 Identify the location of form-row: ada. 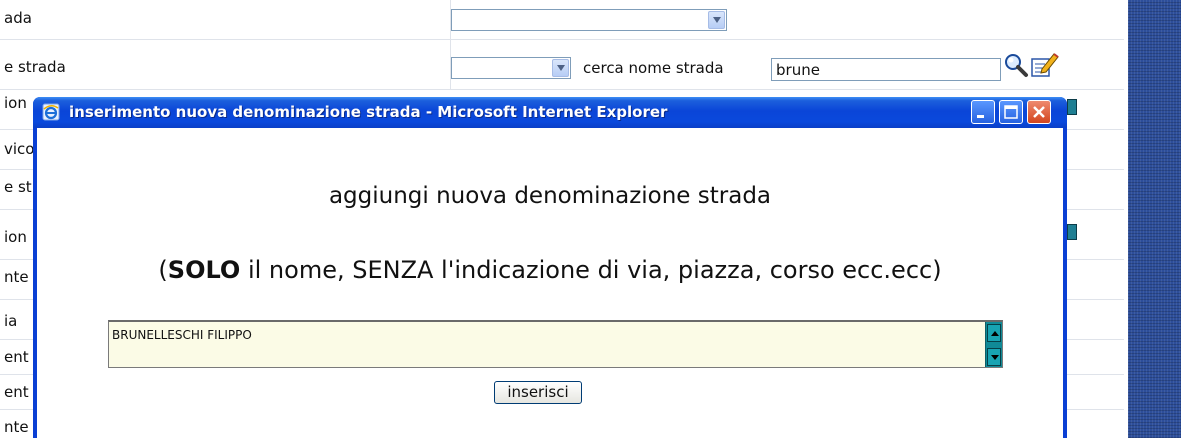
(564, 20).